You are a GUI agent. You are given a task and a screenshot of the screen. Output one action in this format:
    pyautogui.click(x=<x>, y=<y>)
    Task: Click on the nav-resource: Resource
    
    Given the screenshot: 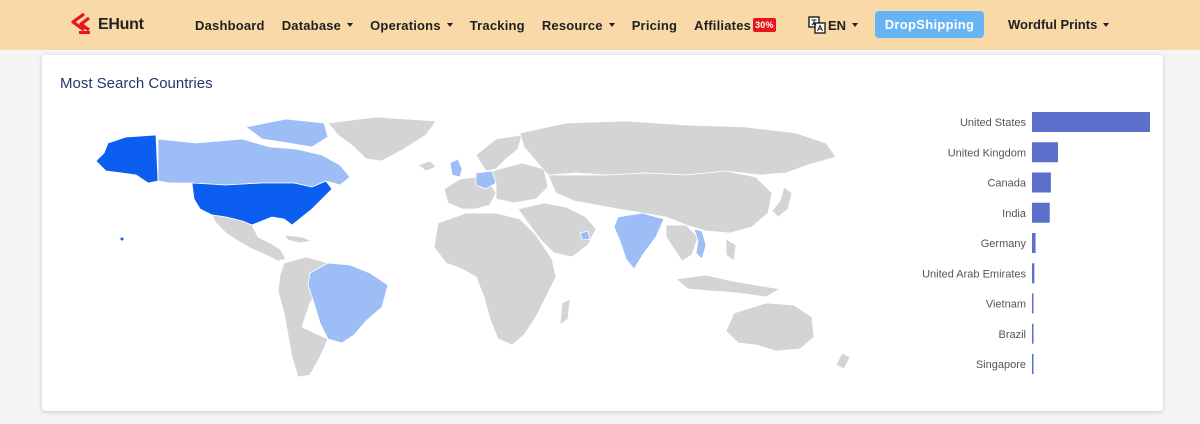 What is the action you would take?
    pyautogui.click(x=578, y=25)
    